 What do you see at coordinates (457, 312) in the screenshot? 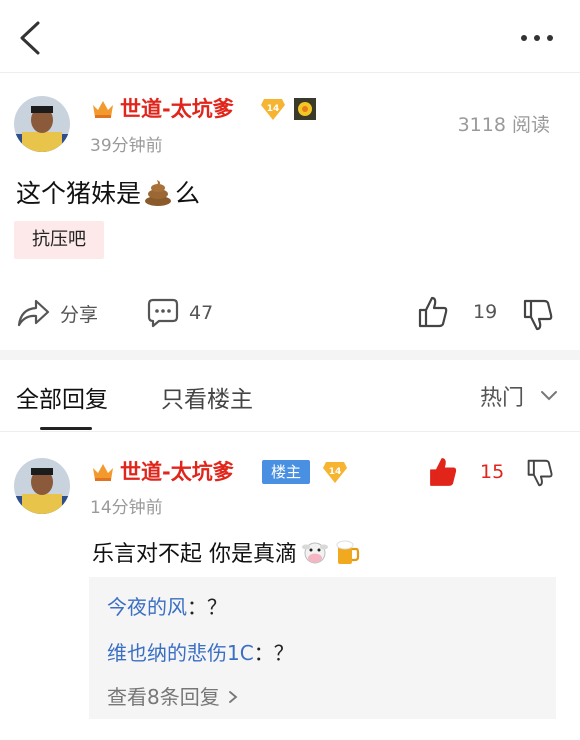
I see `like-button: 19` at bounding box center [457, 312].